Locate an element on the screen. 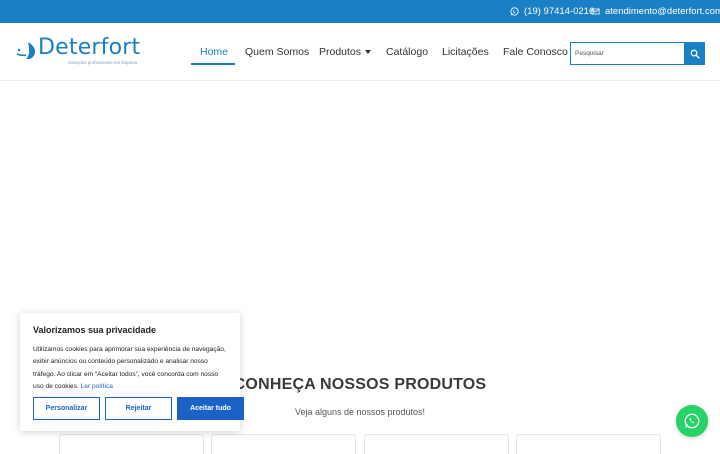 The width and height of the screenshot is (720, 454). nav-home: Home is located at coordinates (214, 52).